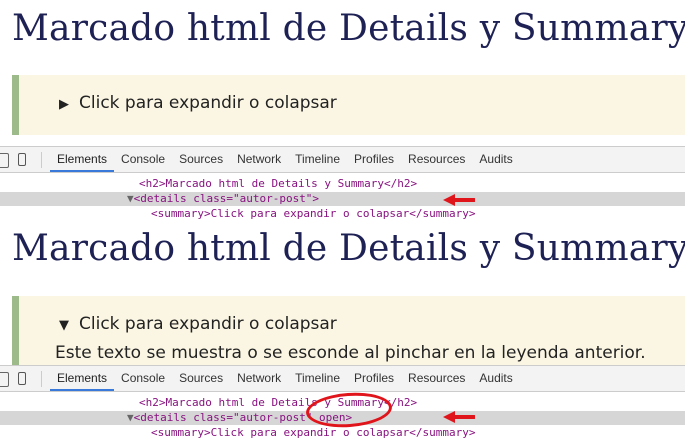 The width and height of the screenshot is (685, 443). What do you see at coordinates (342, 199) in the screenshot?
I see `dom-node-details-selected: ▼<details class="autor-post">` at bounding box center [342, 199].